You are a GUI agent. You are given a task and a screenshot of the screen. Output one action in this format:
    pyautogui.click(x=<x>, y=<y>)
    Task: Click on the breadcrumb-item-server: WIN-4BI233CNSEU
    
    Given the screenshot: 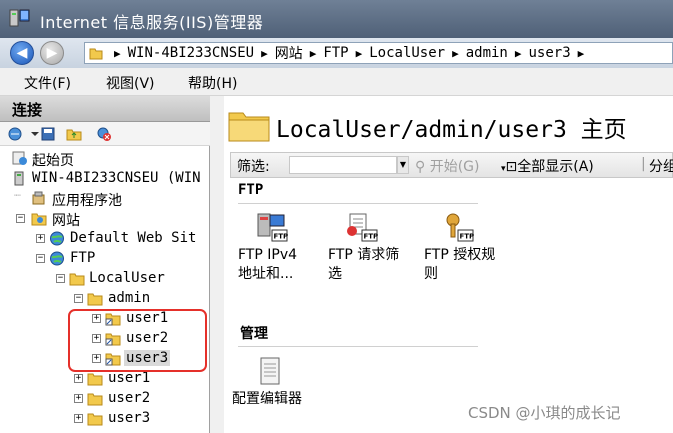 What is the action you would take?
    pyautogui.click(x=191, y=53)
    